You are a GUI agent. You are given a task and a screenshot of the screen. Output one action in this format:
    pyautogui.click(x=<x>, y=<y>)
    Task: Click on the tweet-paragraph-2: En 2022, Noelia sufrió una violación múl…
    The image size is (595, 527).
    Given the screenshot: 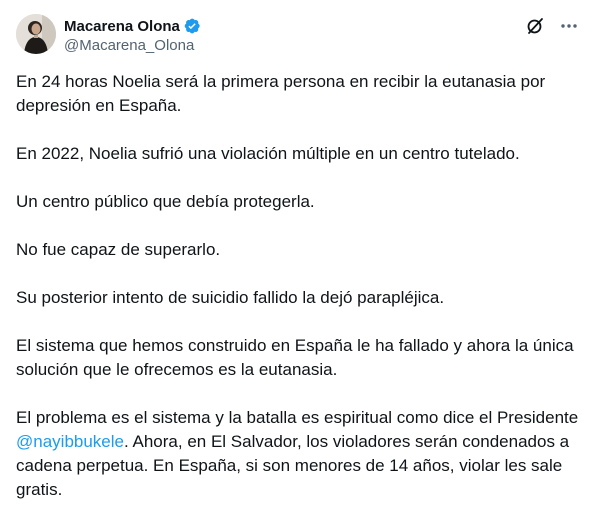 What is the action you would take?
    pyautogui.click(x=268, y=153)
    